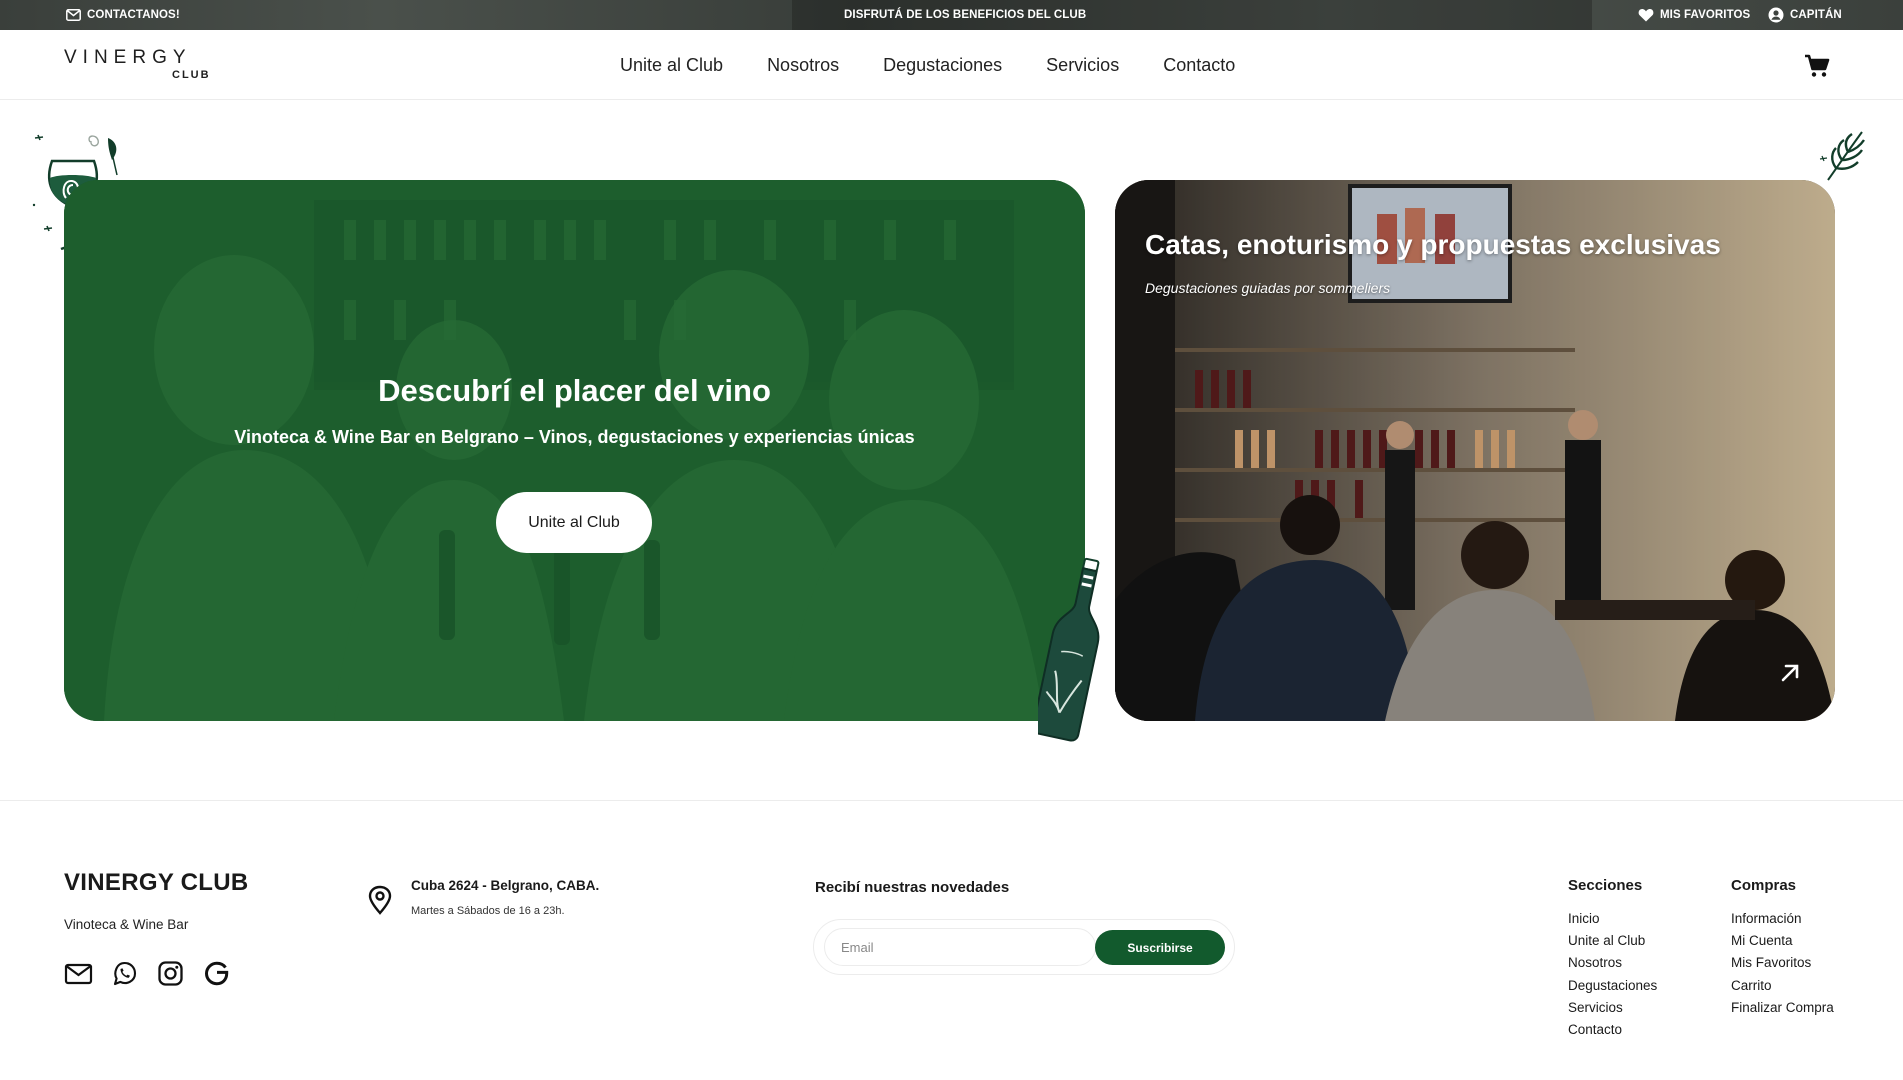 This screenshot has width=1903, height=1080. Describe the element at coordinates (671, 65) in the screenshot. I see `nav-unite-al-club: Unite al Club` at that location.